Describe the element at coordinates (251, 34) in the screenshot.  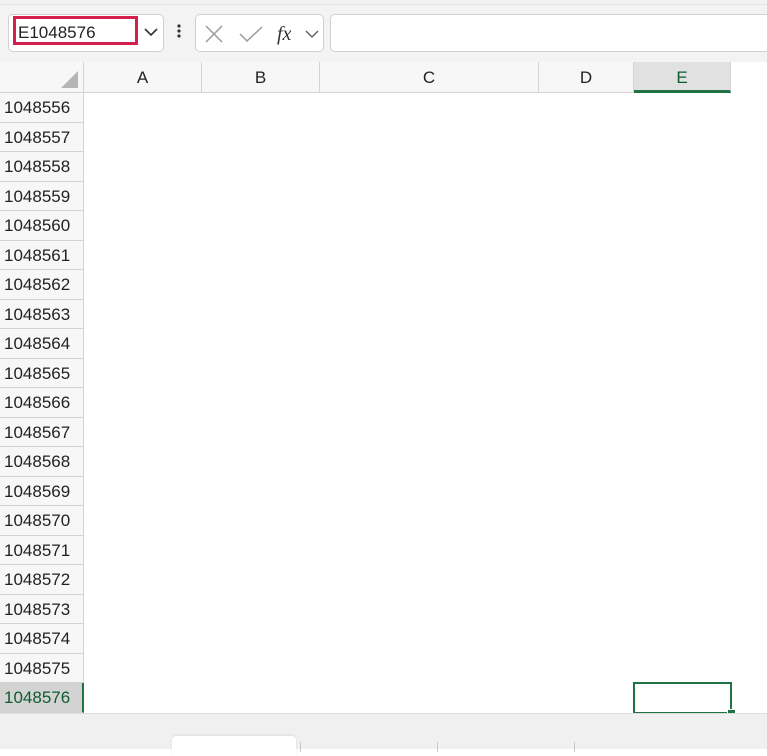
I see `check-icon` at that location.